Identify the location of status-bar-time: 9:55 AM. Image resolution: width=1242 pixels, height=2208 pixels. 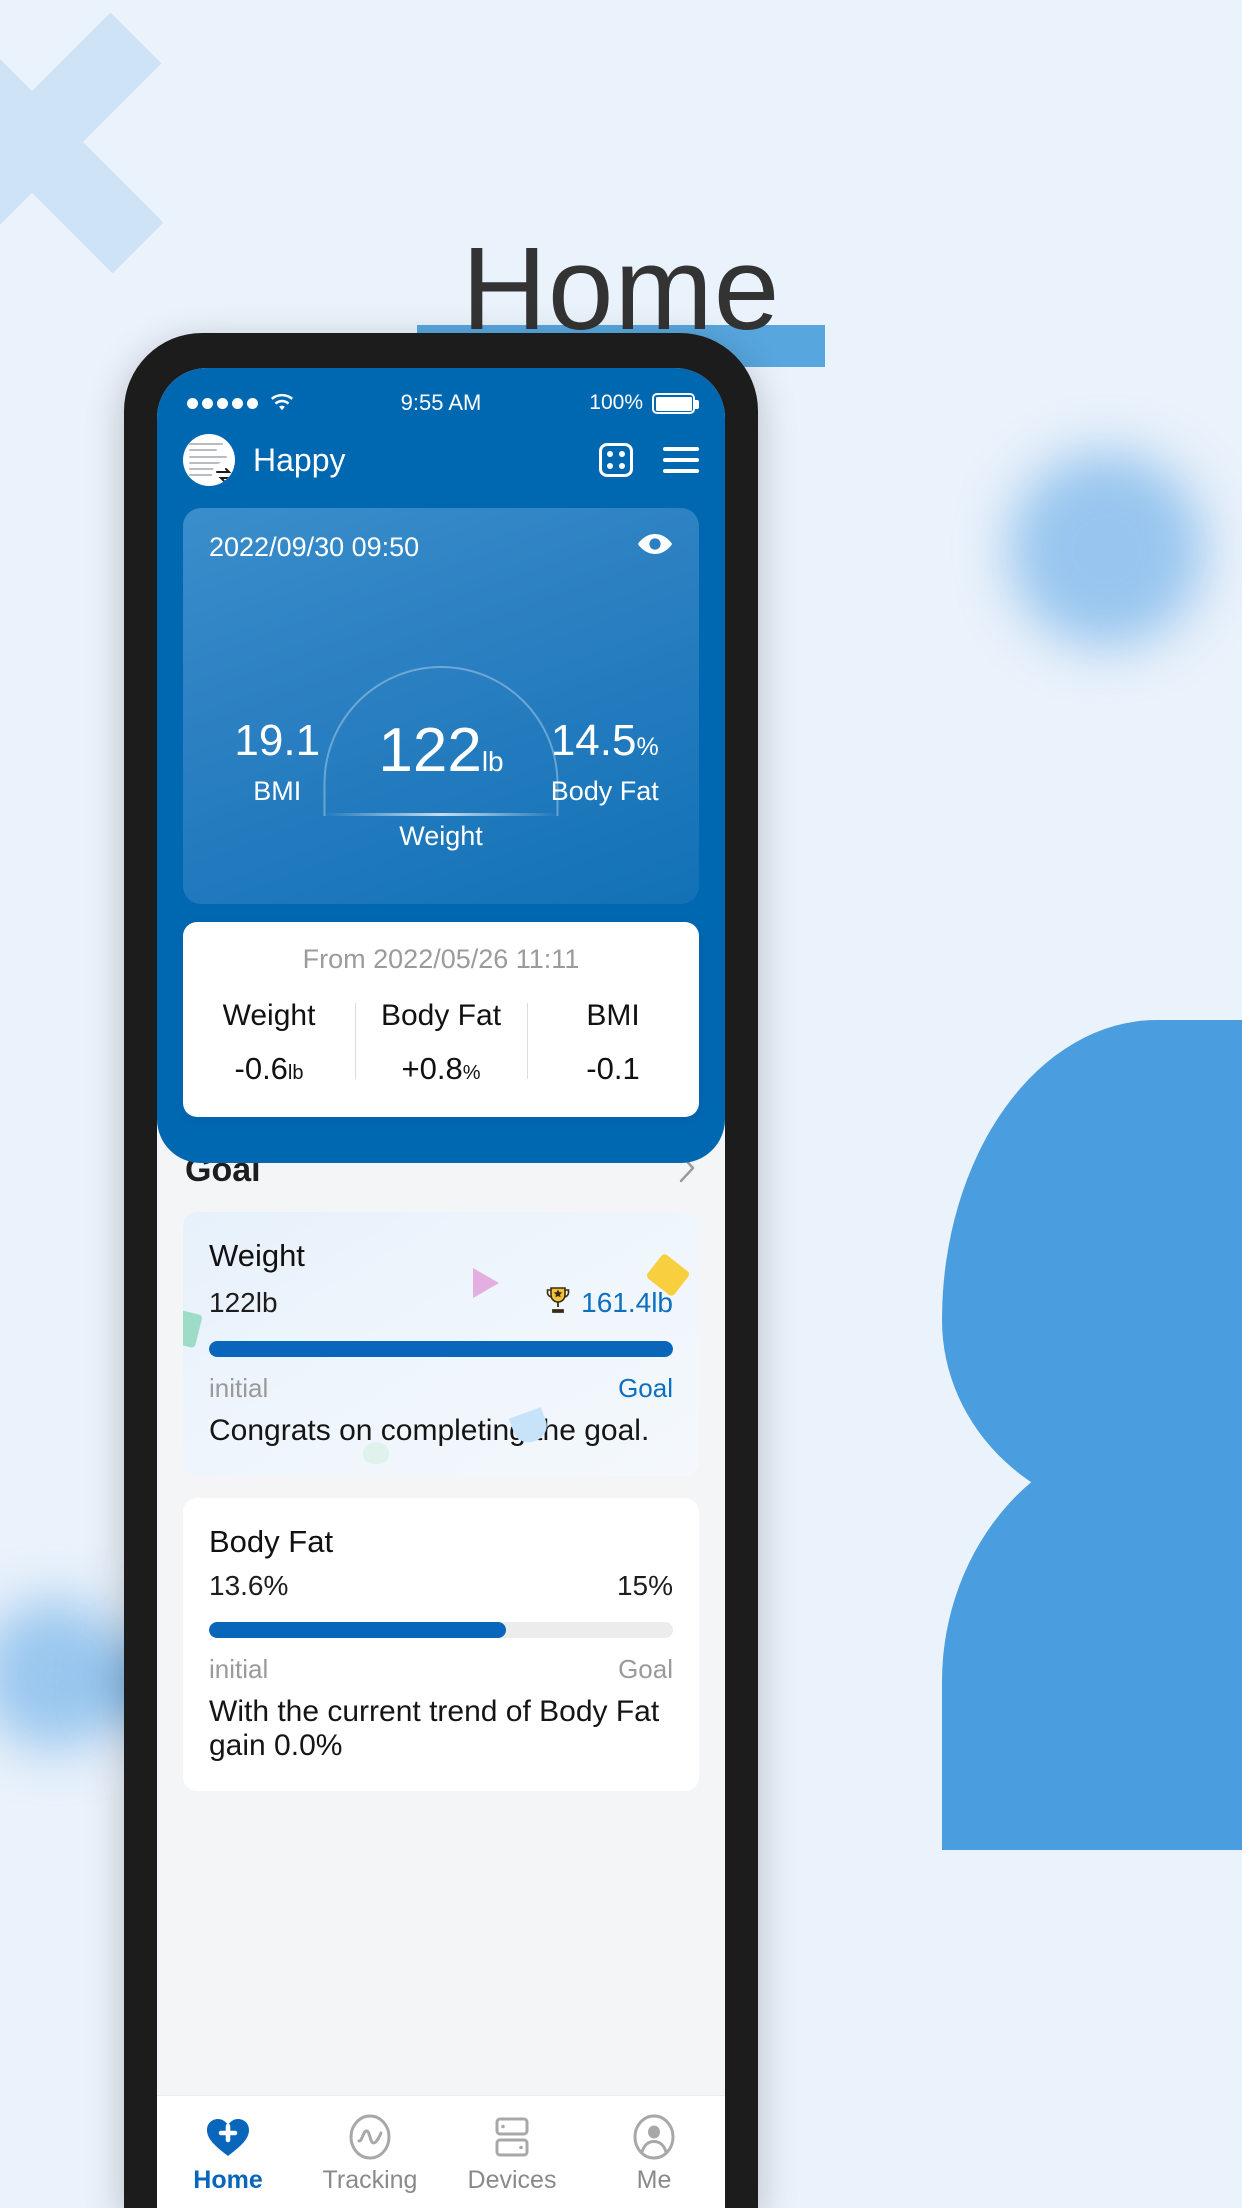
(441, 402).